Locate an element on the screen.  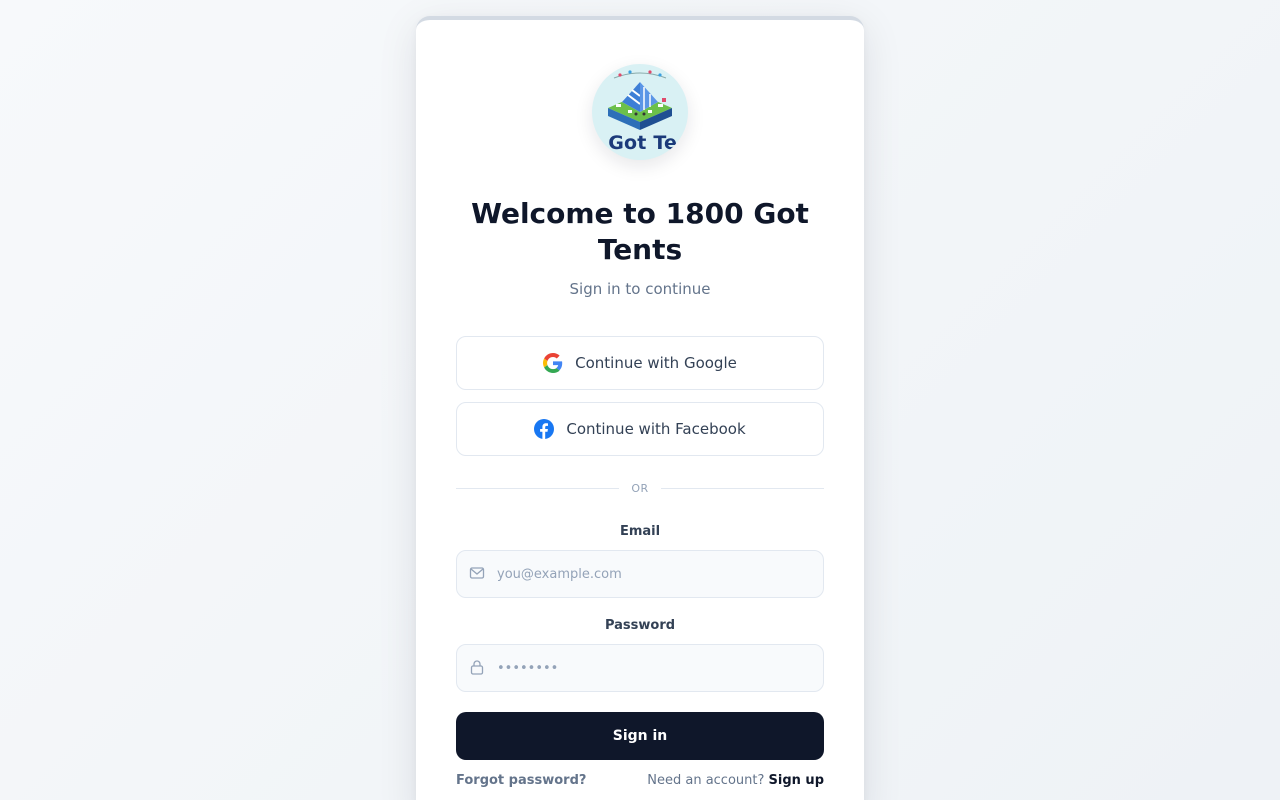
email-input is located at coordinates (655, 574).